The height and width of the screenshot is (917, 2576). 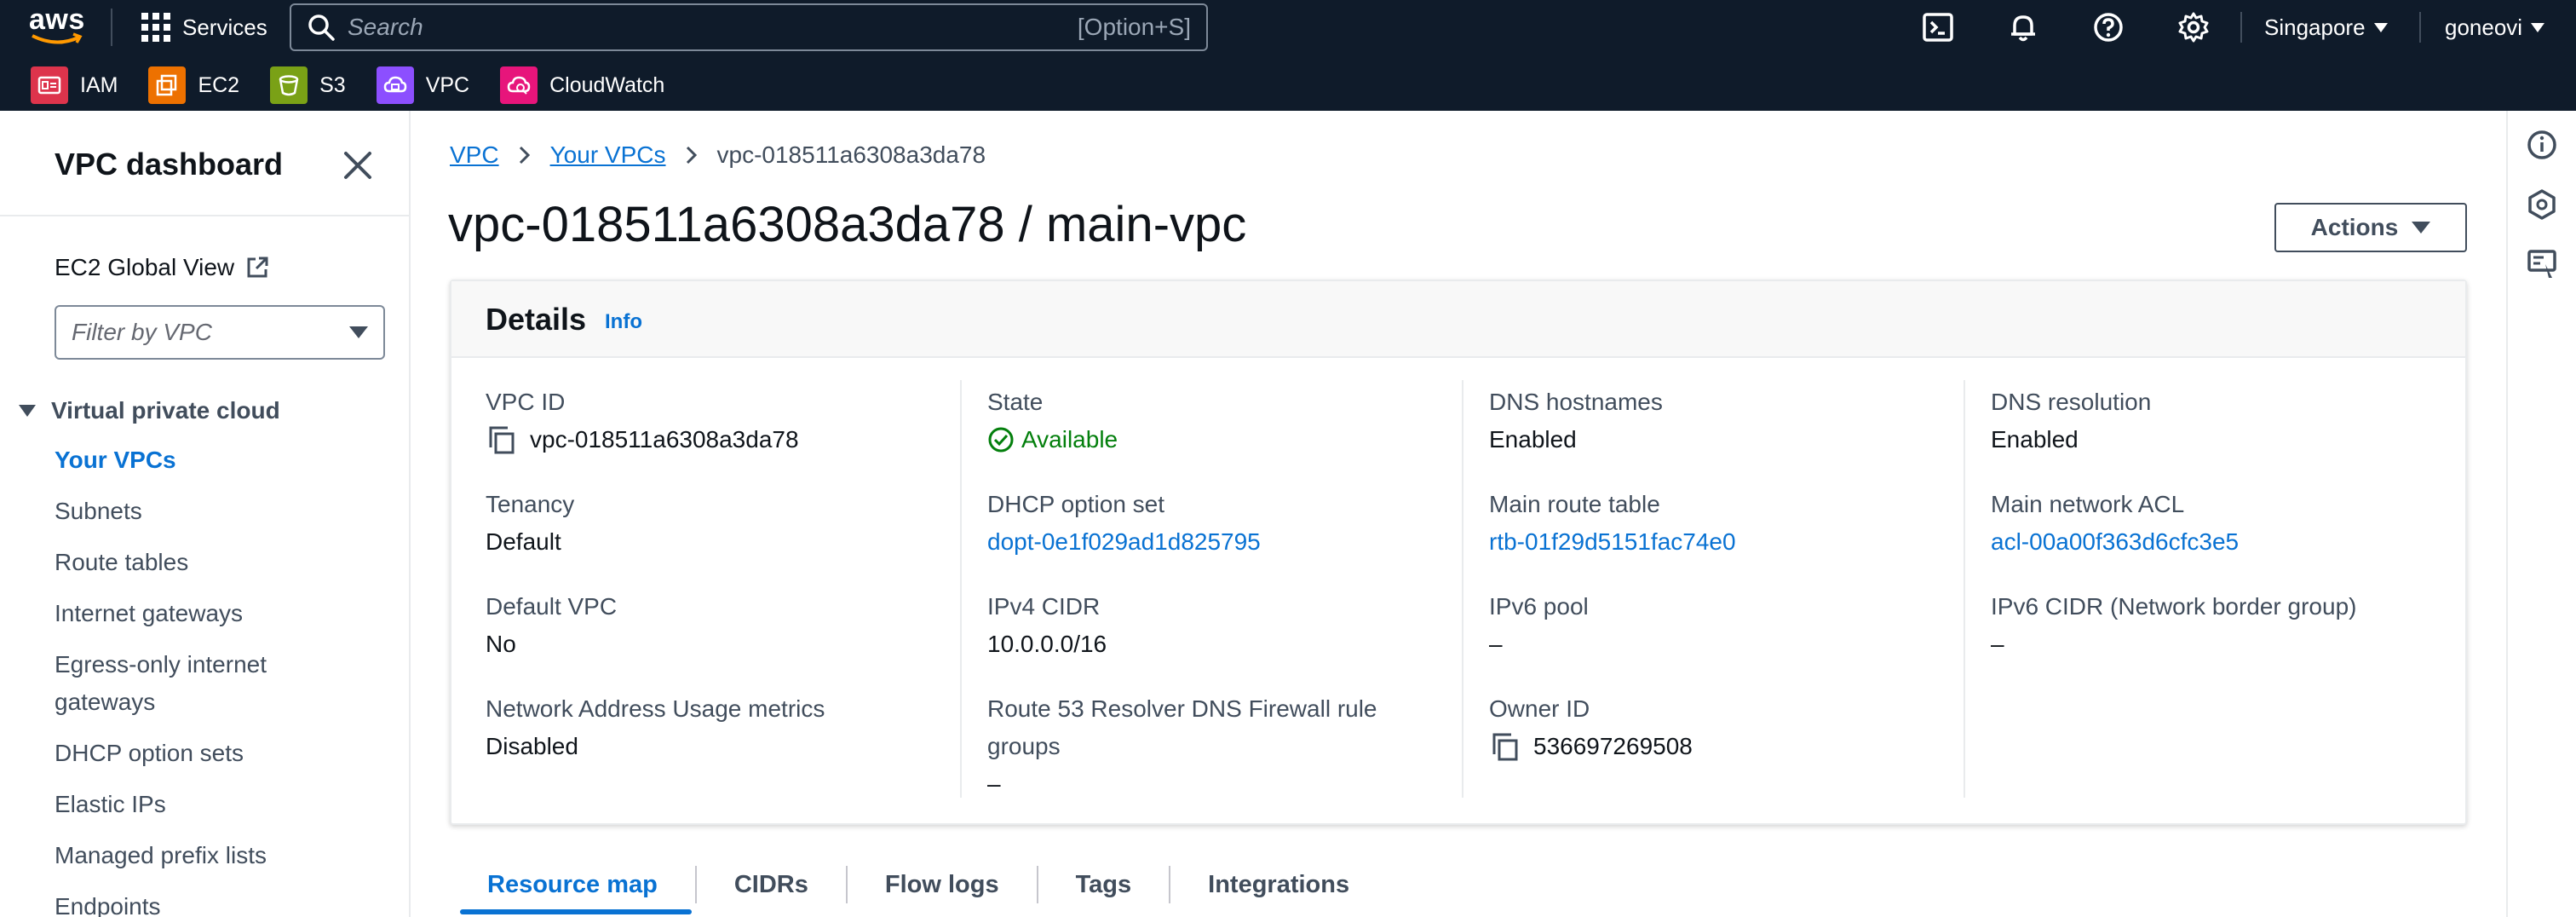 I want to click on sidebar-item-route-tables: Route tables, so click(x=217, y=563).